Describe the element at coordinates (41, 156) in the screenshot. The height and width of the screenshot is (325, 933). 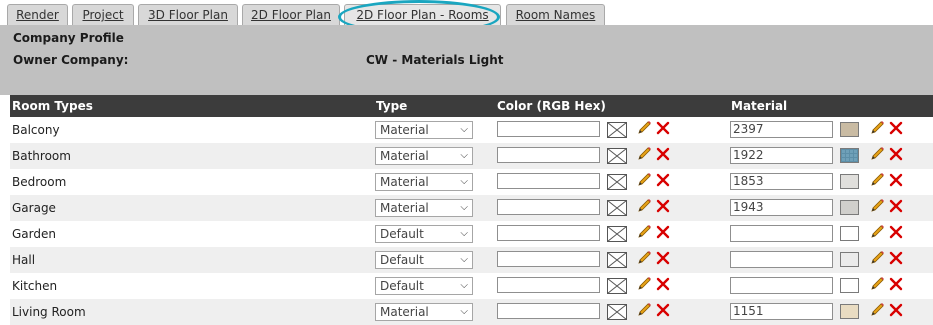
I see `room-type-name: Bathroom` at that location.